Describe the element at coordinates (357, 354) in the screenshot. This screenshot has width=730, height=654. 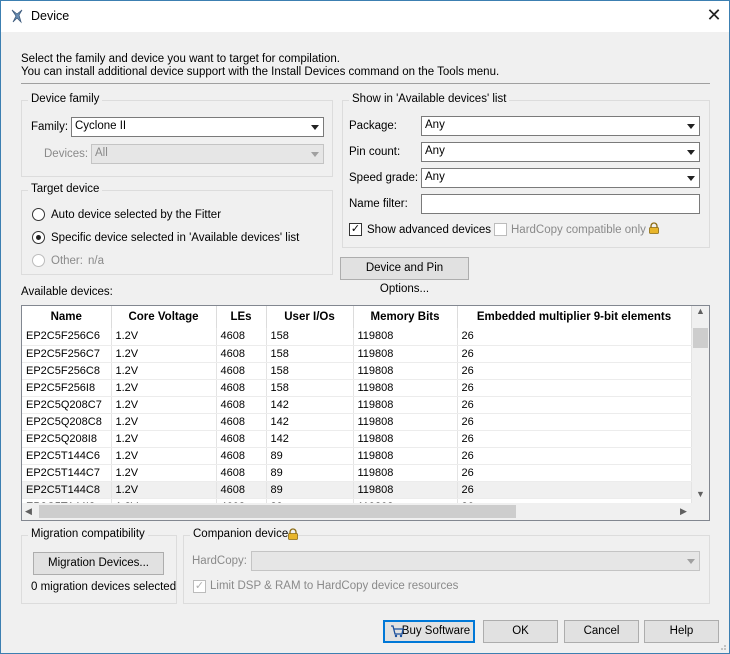
I see `table-row: EP2C5F256C7 1.2V 4608 158 119808 26` at that location.